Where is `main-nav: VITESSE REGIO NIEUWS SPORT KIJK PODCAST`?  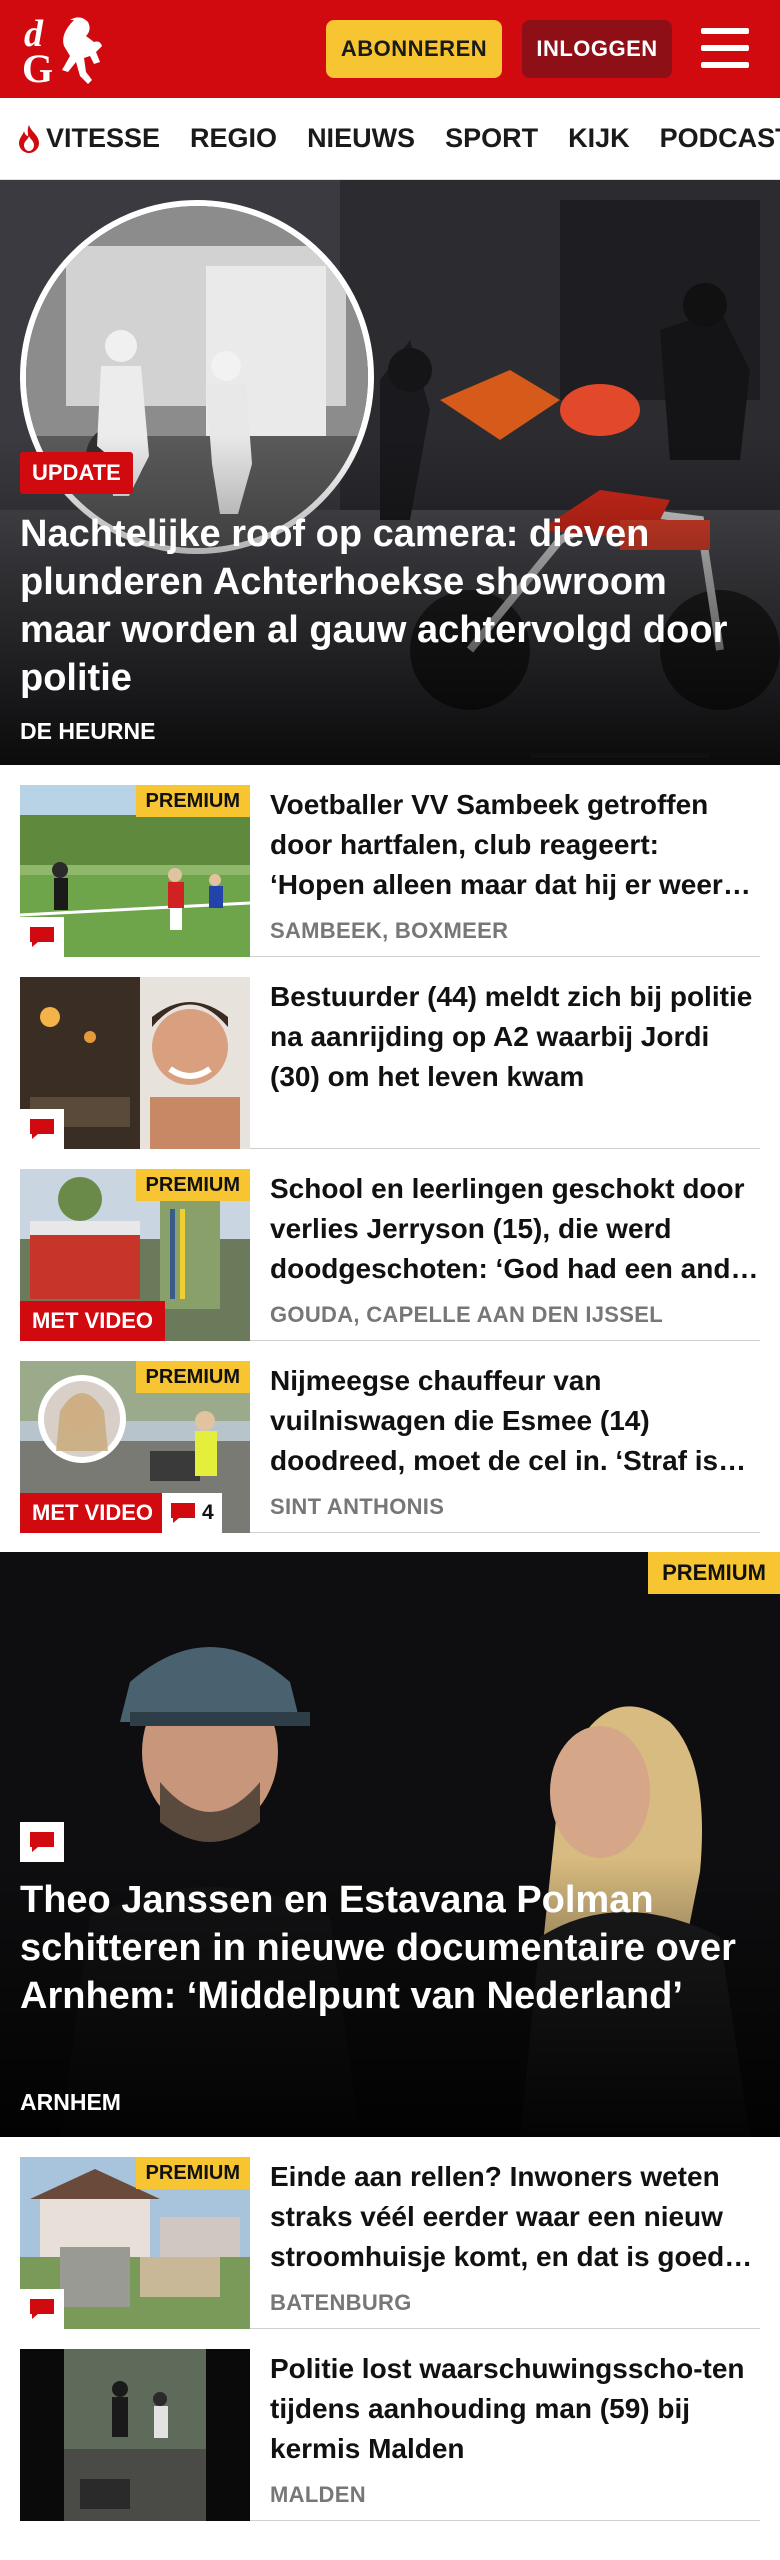 main-nav: VITESSE REGIO NIEUWS SPORT KIJK PODCAST is located at coordinates (390, 139).